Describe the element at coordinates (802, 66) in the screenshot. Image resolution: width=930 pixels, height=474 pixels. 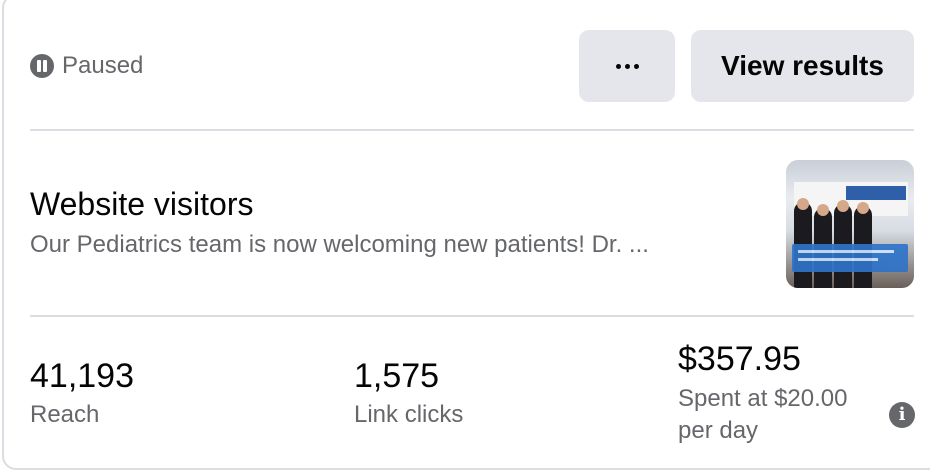
I see `view-results-button: View results` at that location.